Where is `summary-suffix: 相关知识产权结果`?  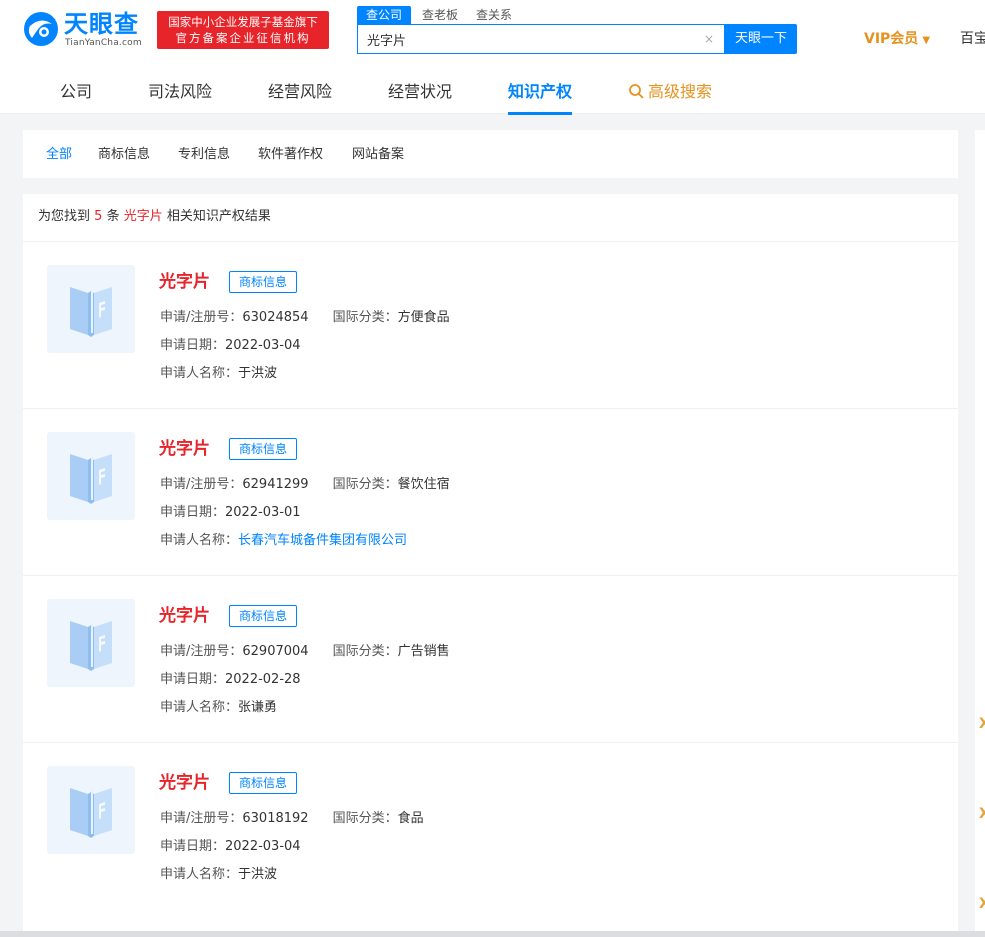 summary-suffix: 相关知识产权结果 is located at coordinates (218, 216).